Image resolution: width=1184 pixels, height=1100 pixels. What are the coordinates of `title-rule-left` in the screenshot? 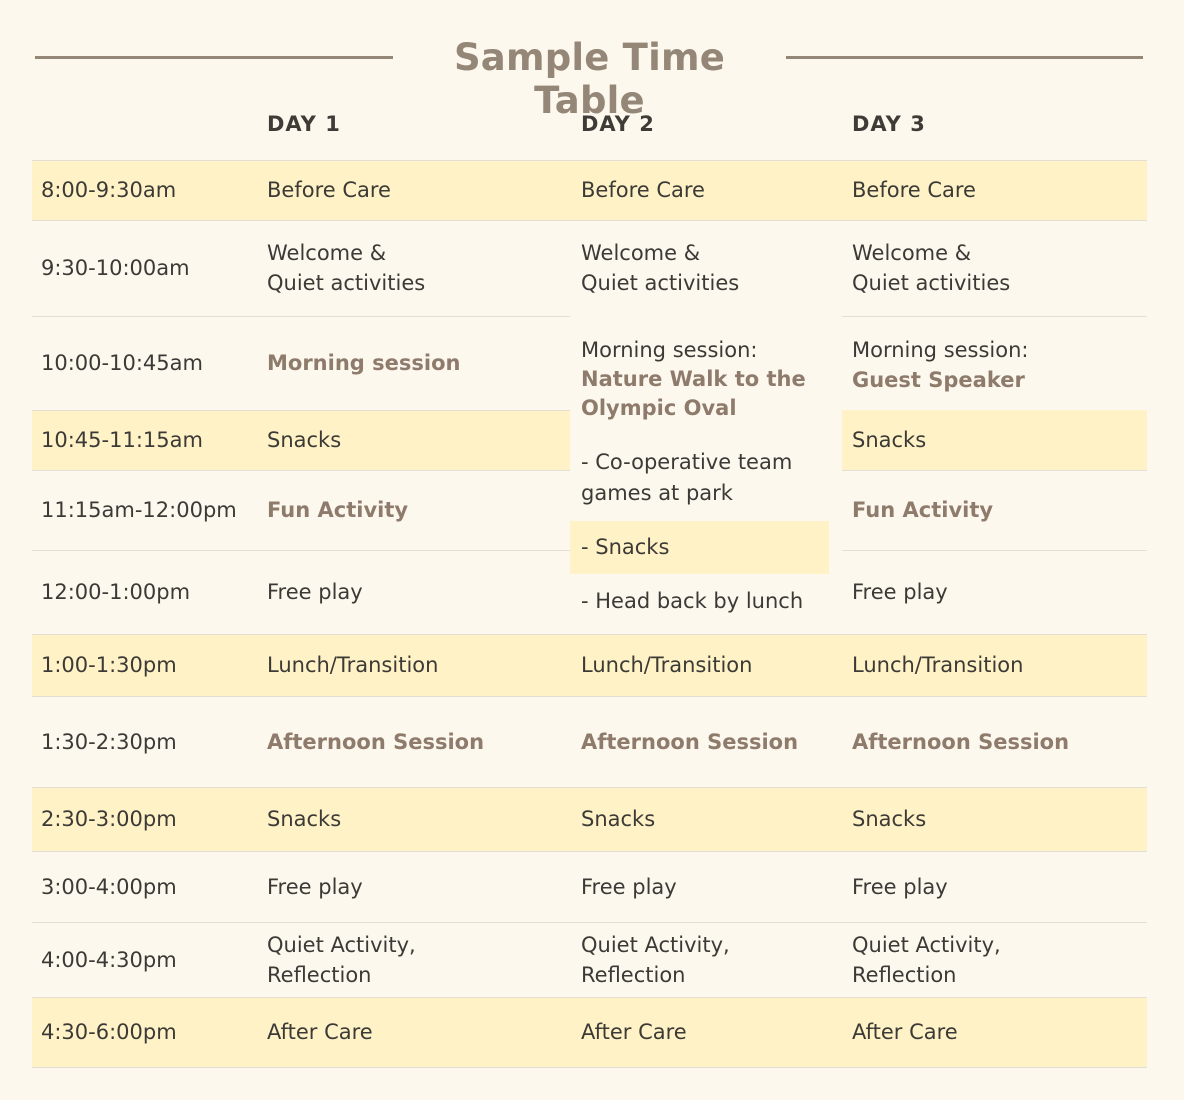 It's located at (214, 57).